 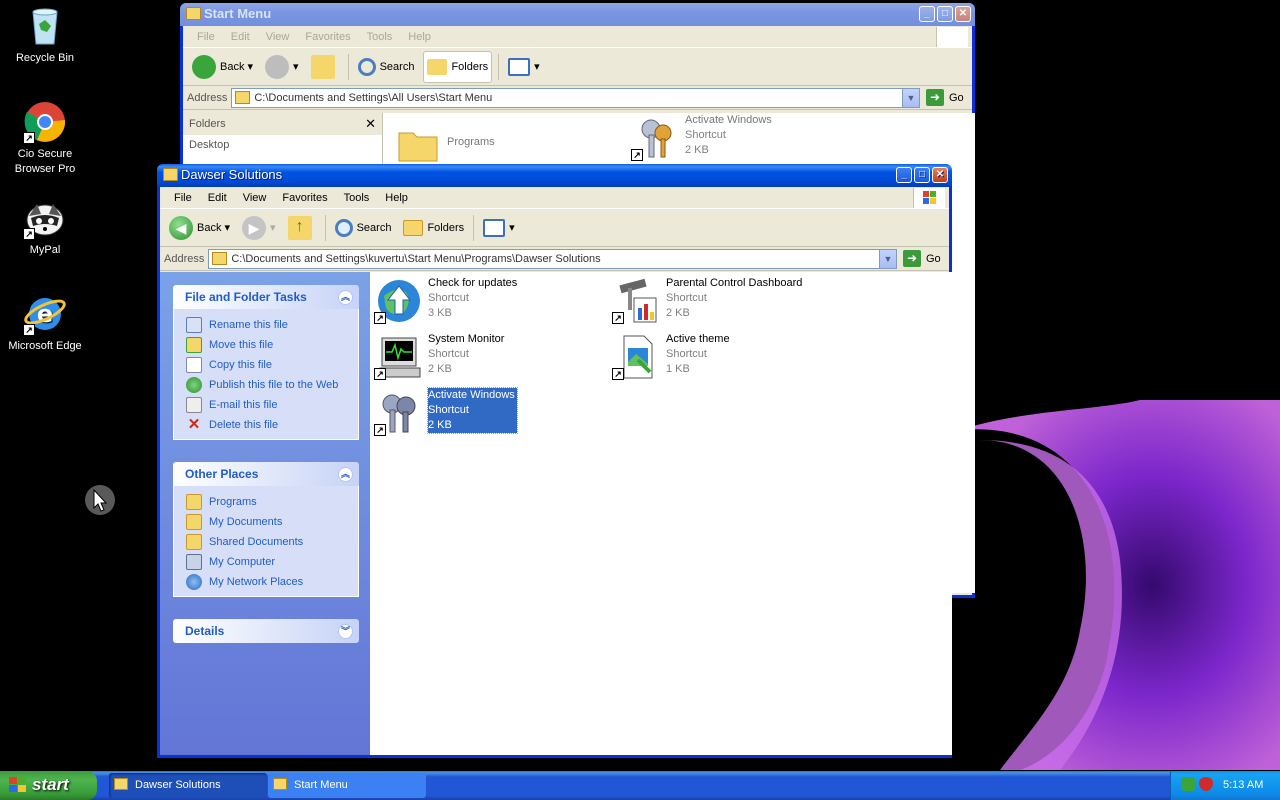 I want to click on task-copy: Copy this file, so click(x=272, y=365).